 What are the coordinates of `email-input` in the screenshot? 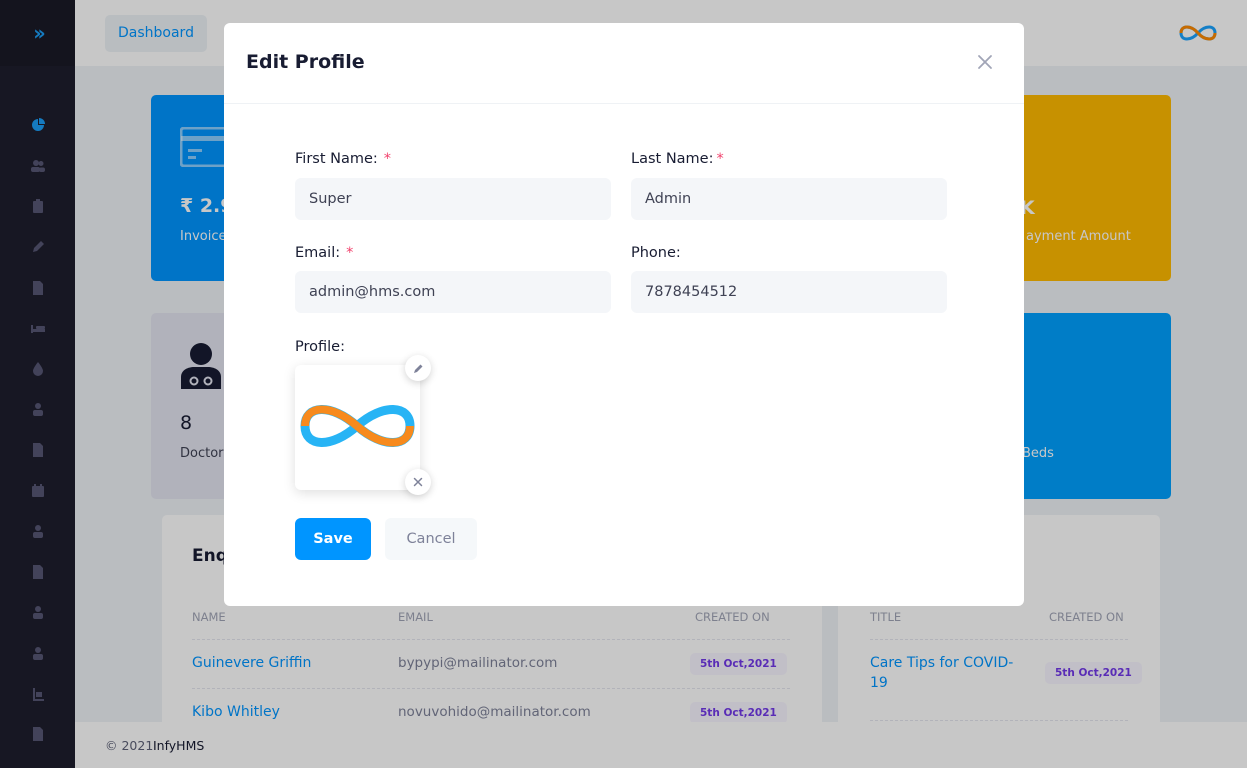 It's located at (453, 292).